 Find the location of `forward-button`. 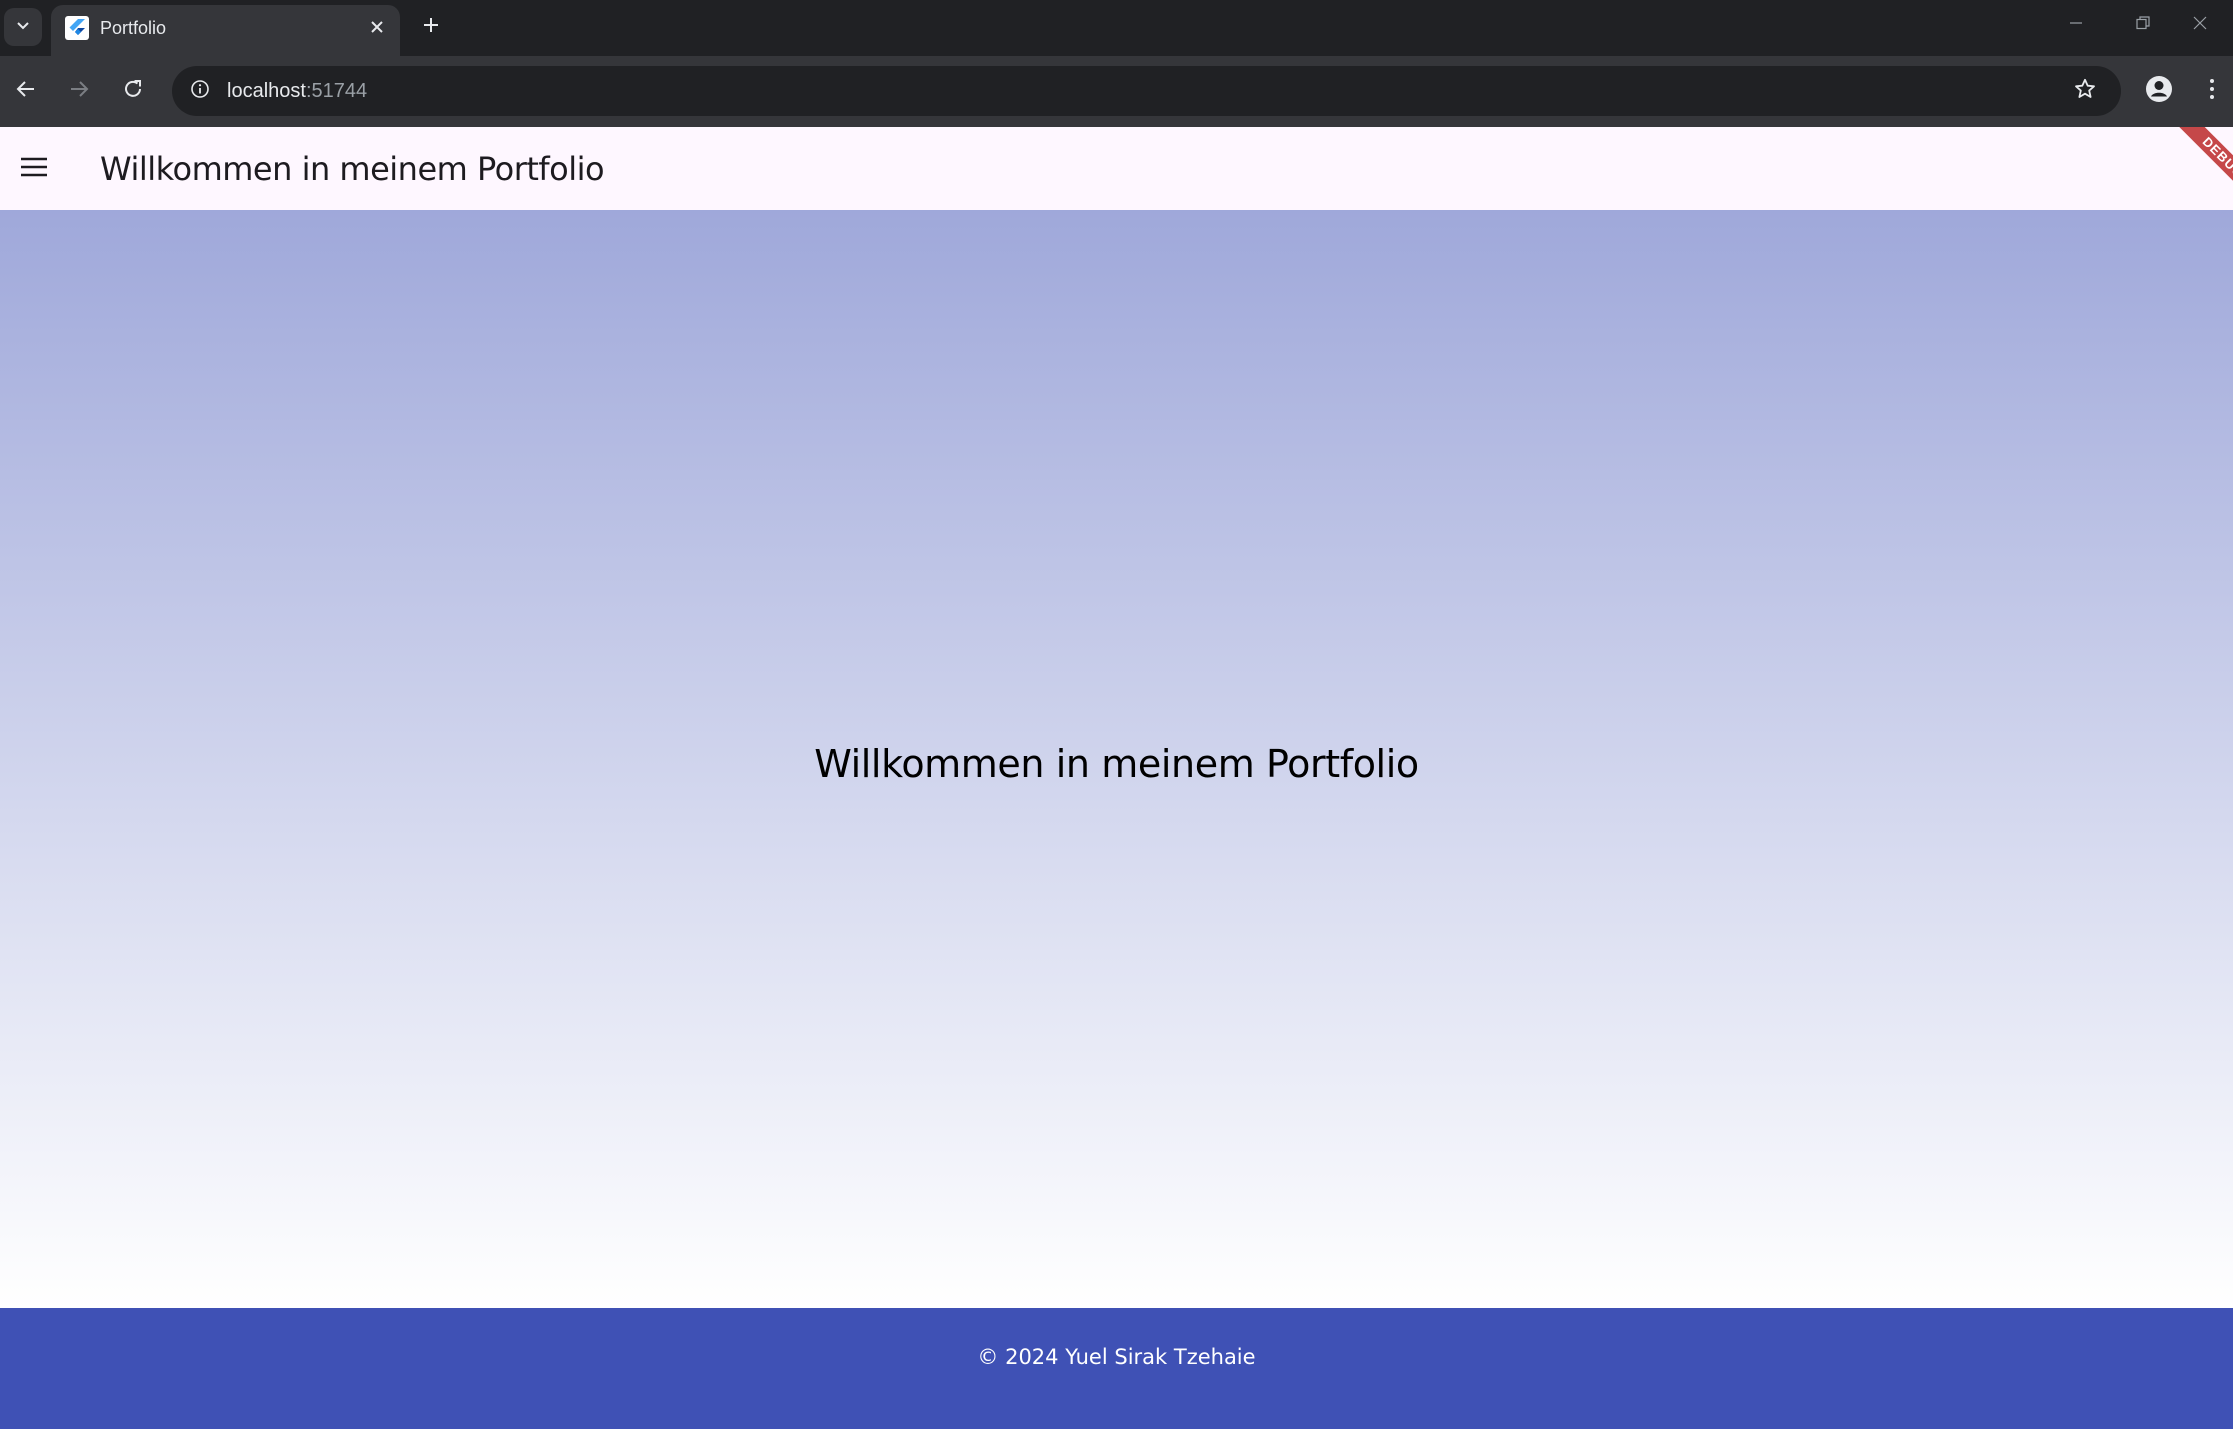

forward-button is located at coordinates (79, 91).